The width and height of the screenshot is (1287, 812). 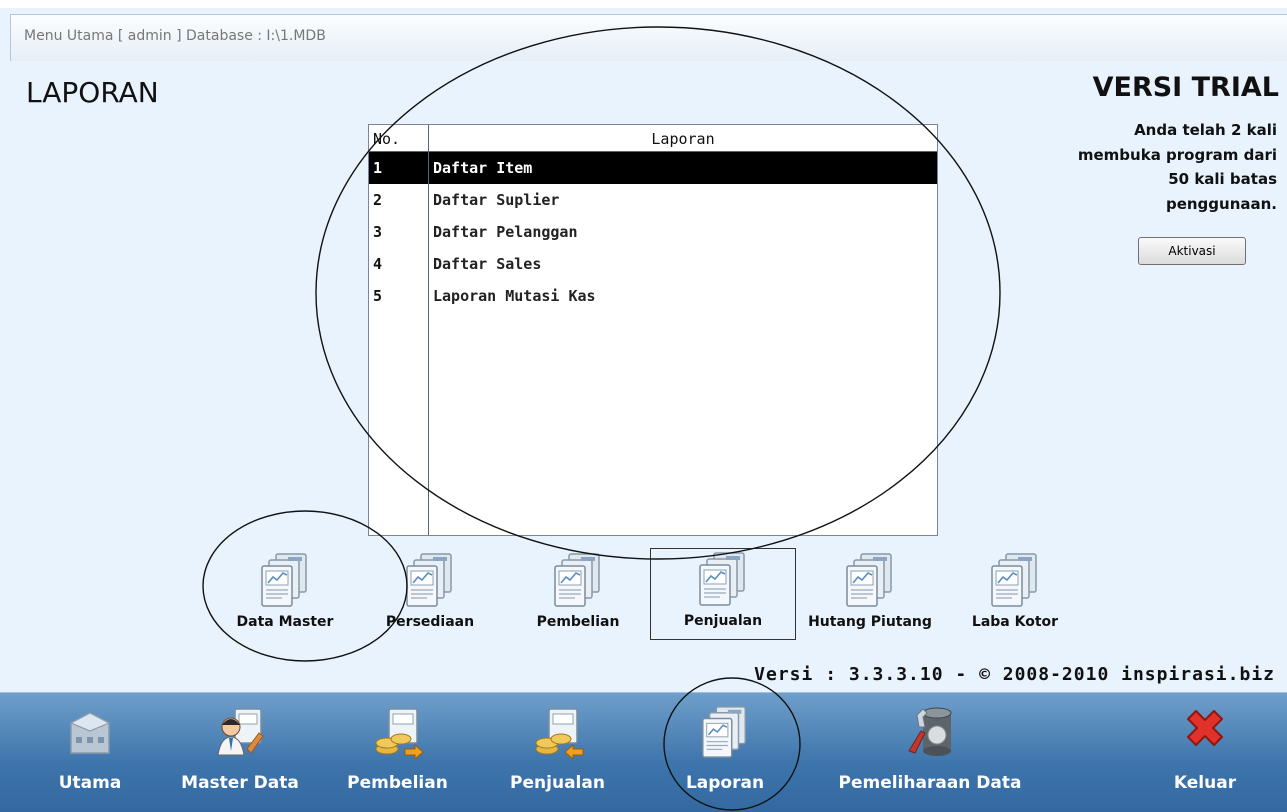 I want to click on nav-master-data-button: Master Data, so click(x=240, y=752).